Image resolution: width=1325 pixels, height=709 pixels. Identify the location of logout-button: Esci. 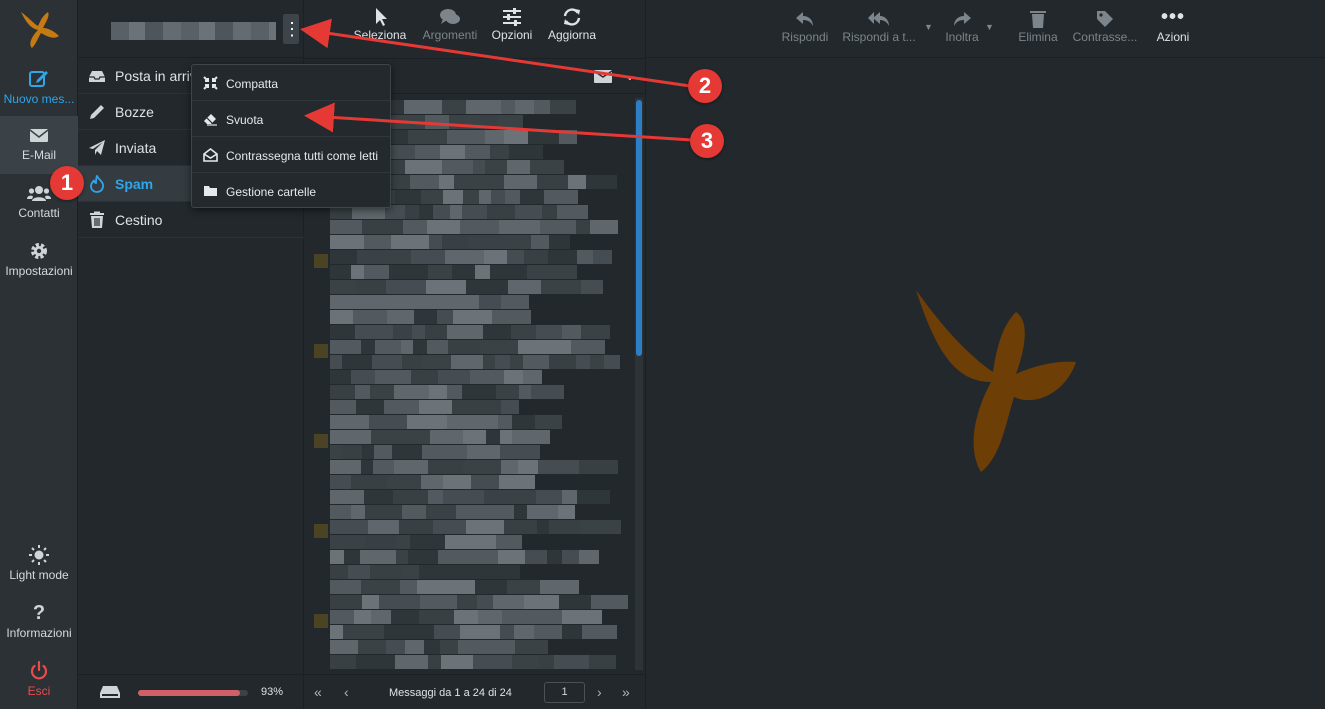
(39, 680).